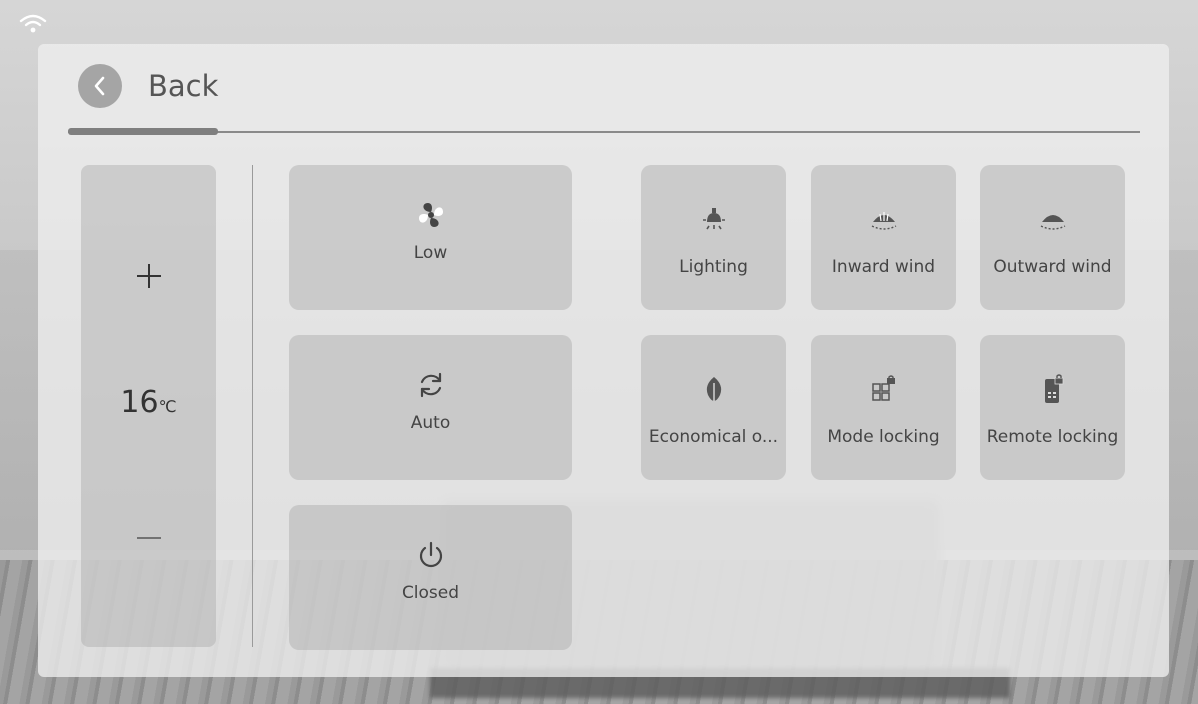 This screenshot has height=704, width=1198. What do you see at coordinates (1053, 389) in the screenshot?
I see `remote-lock-icon` at bounding box center [1053, 389].